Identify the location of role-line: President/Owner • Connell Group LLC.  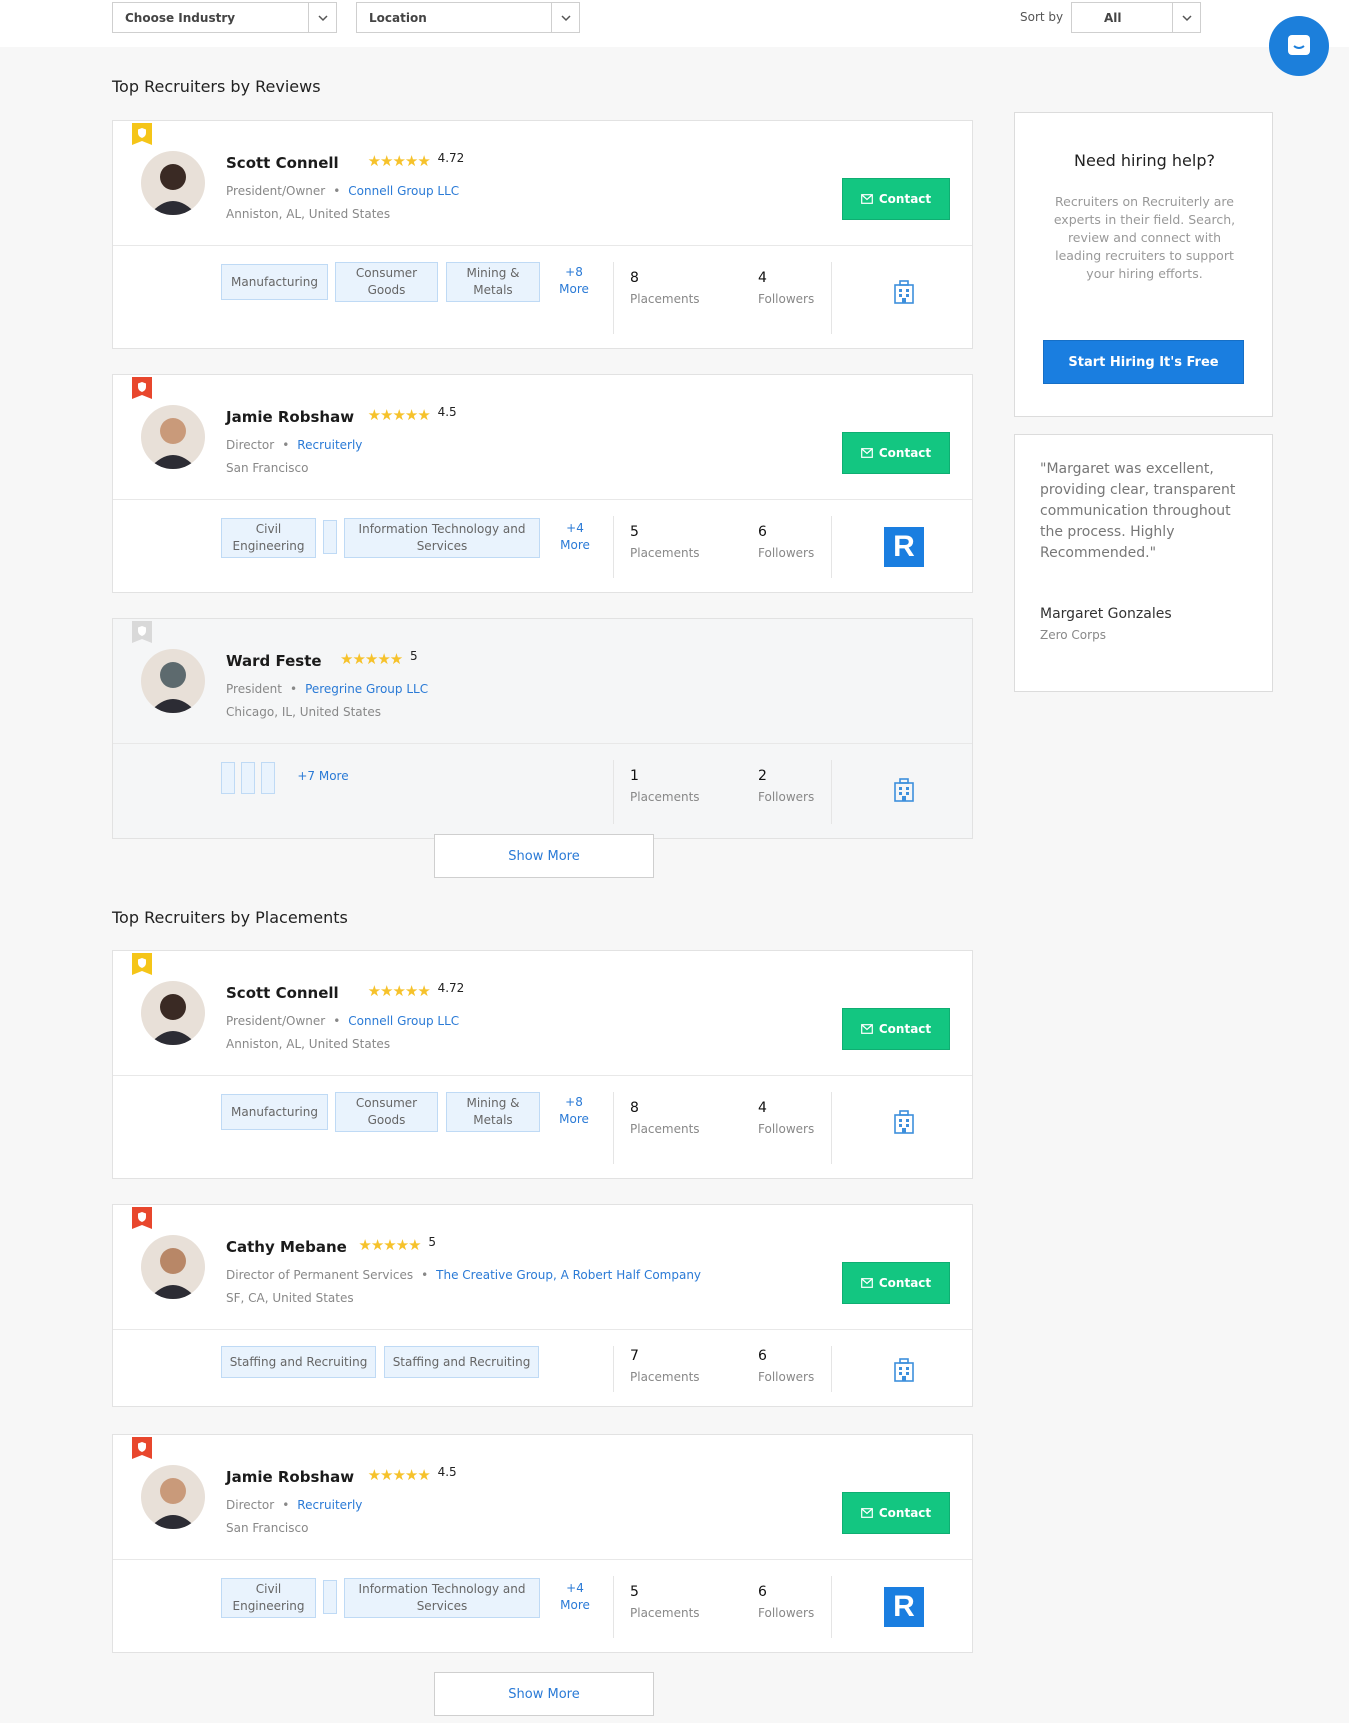
(342, 191).